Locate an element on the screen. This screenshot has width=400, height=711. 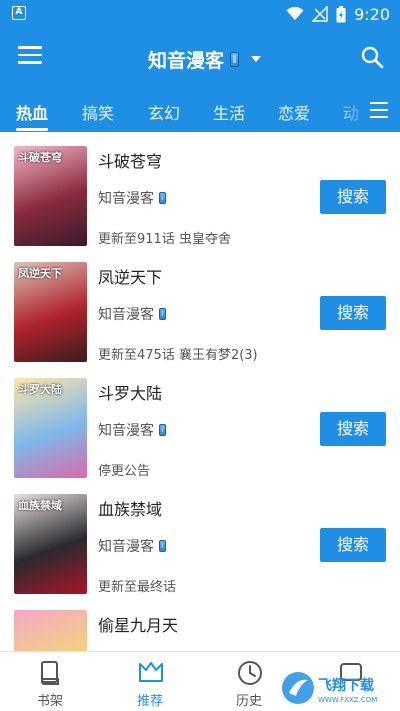
wifi-icon is located at coordinates (295, 13).